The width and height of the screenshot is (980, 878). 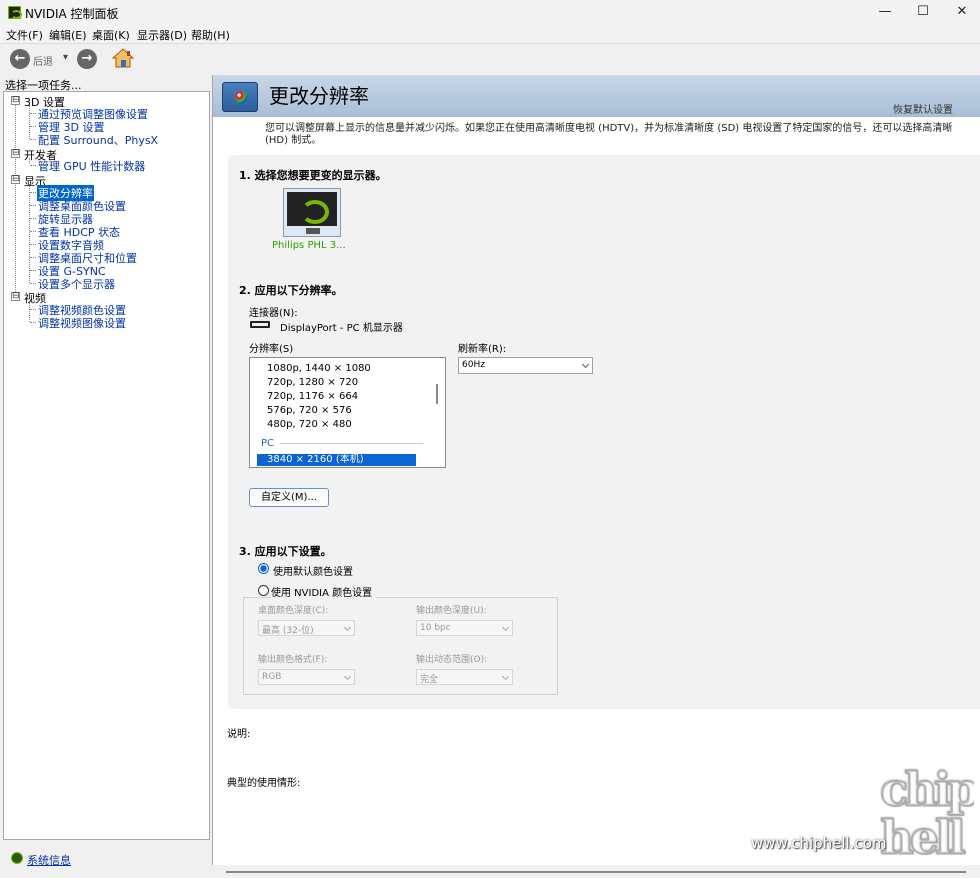 What do you see at coordinates (15, 296) in the screenshot?
I see `collapse-video-icon: ⊟` at bounding box center [15, 296].